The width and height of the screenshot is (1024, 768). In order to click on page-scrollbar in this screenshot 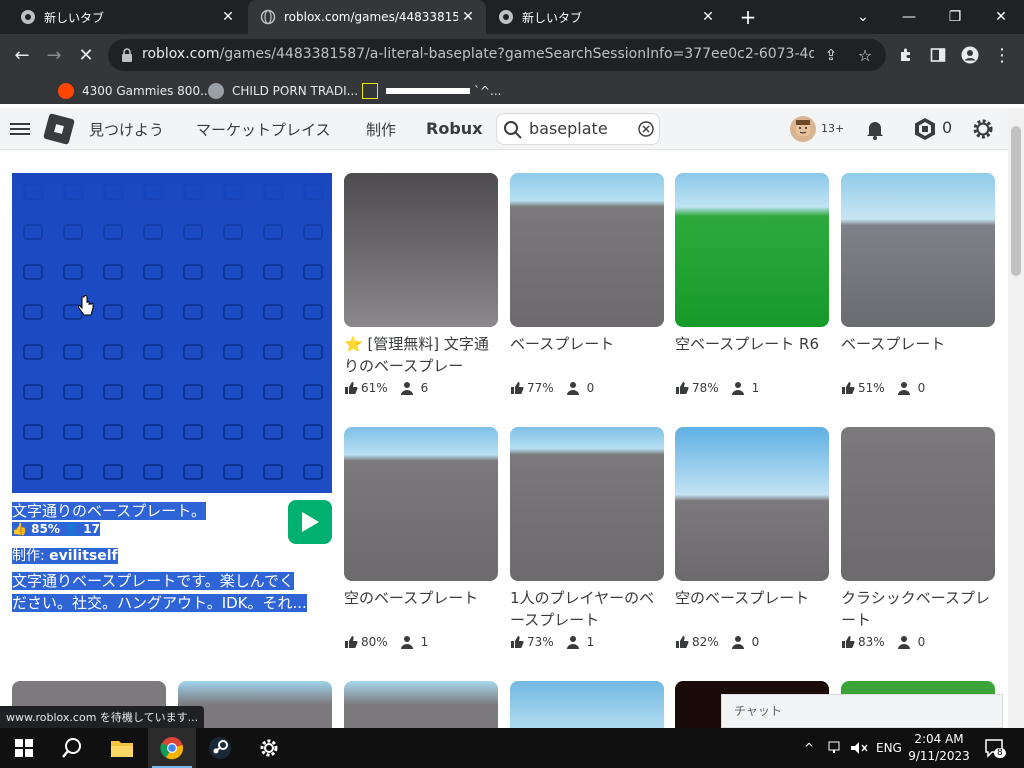, I will do `click(1016, 418)`.